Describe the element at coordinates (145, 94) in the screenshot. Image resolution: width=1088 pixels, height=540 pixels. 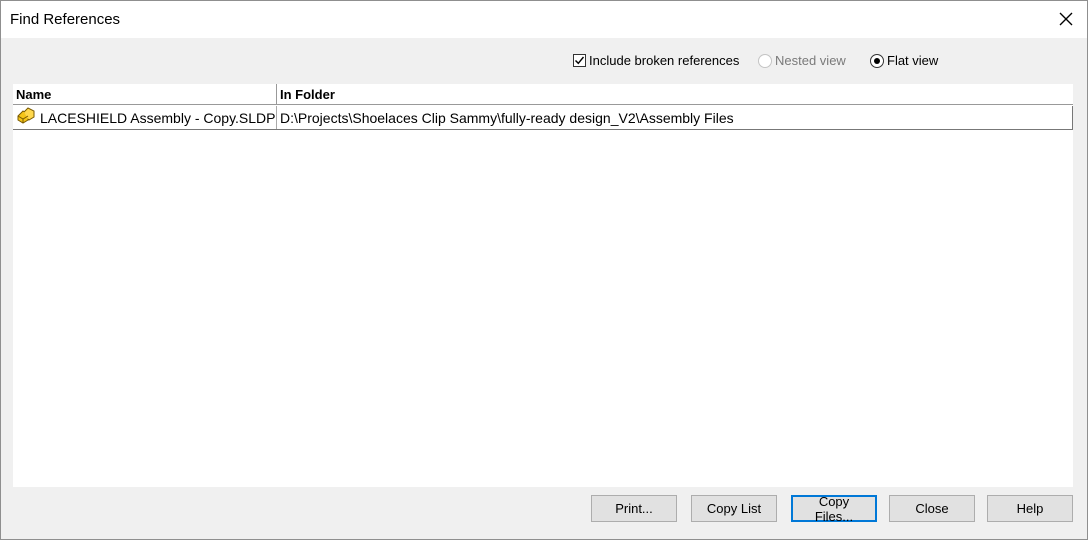
I see `column-header-name: Name` at that location.